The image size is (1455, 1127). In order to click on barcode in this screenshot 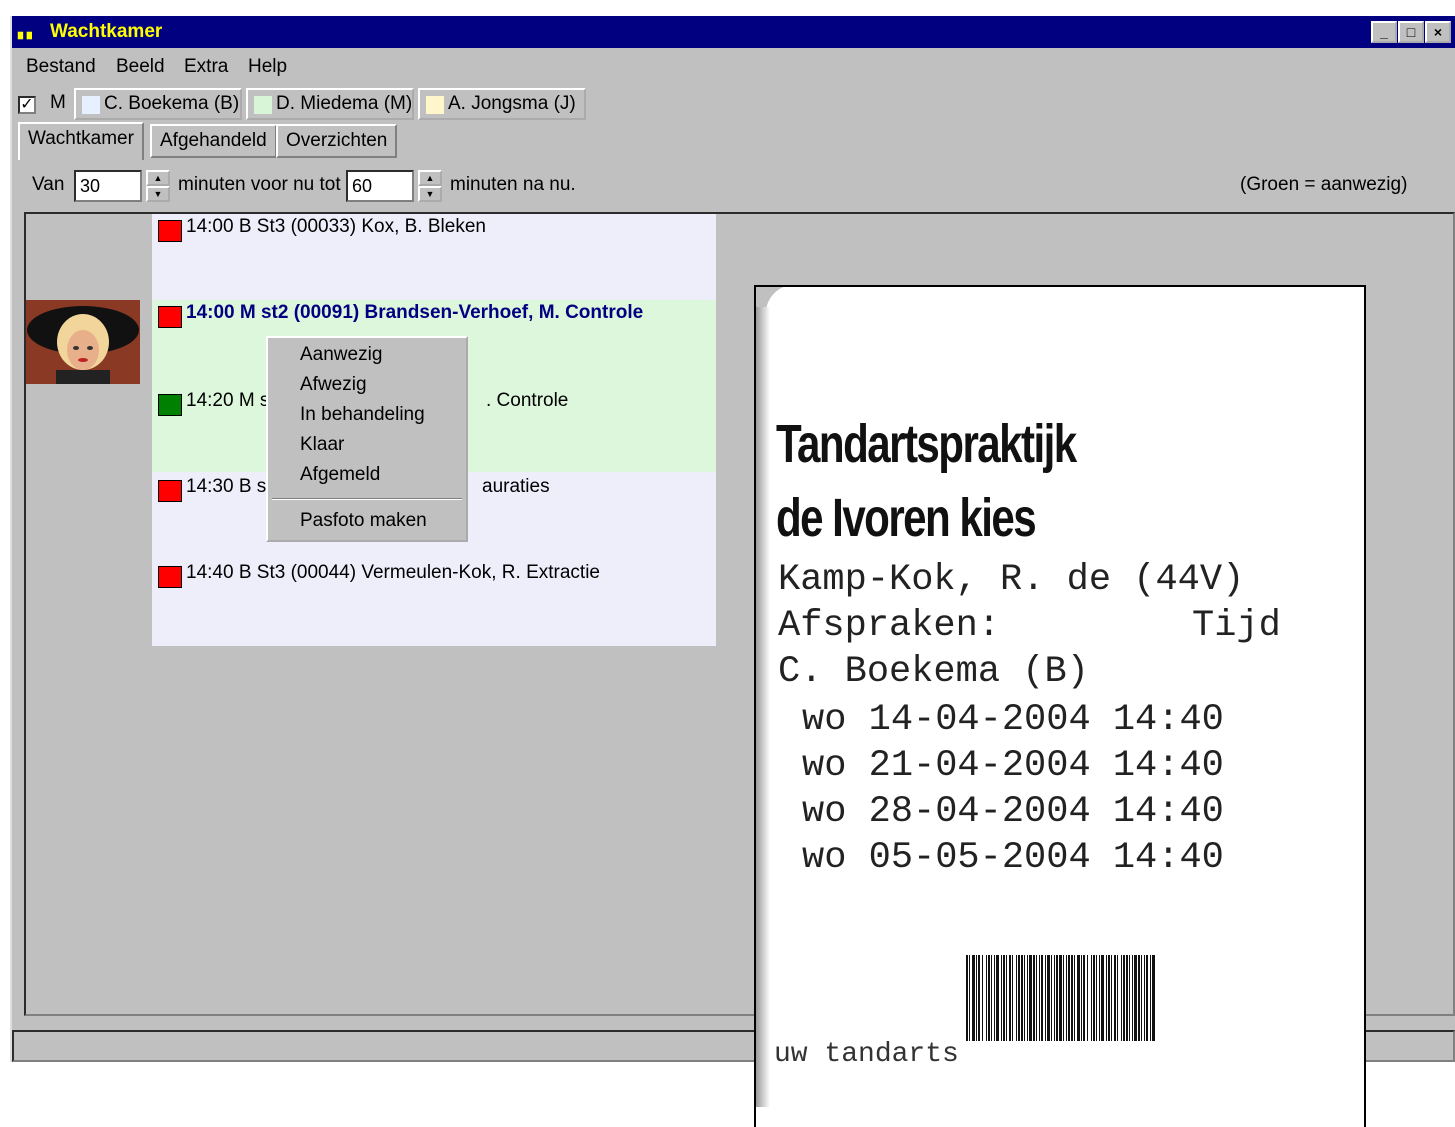, I will do `click(1060, 998)`.